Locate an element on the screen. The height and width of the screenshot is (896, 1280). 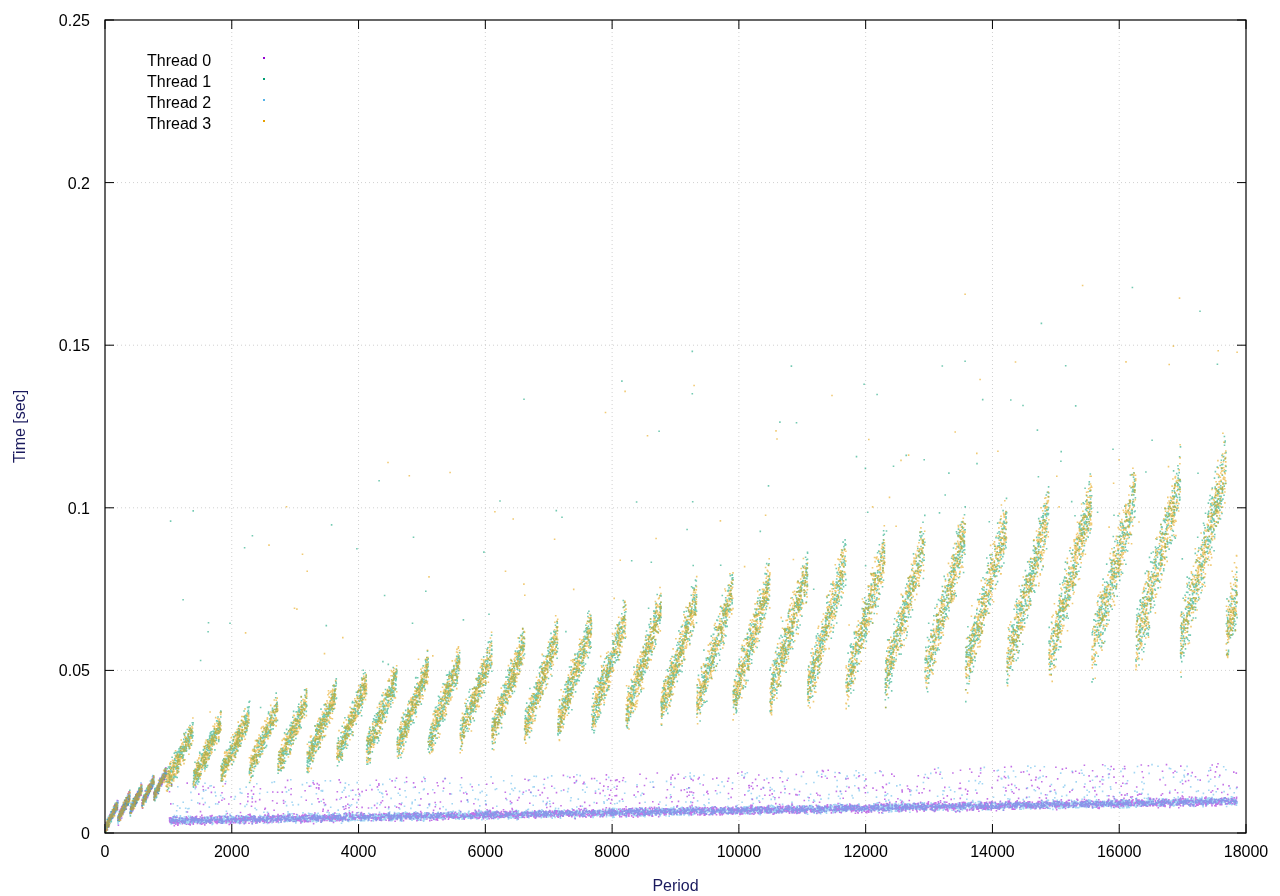
legend-label: Thread 0 is located at coordinates (179, 60).